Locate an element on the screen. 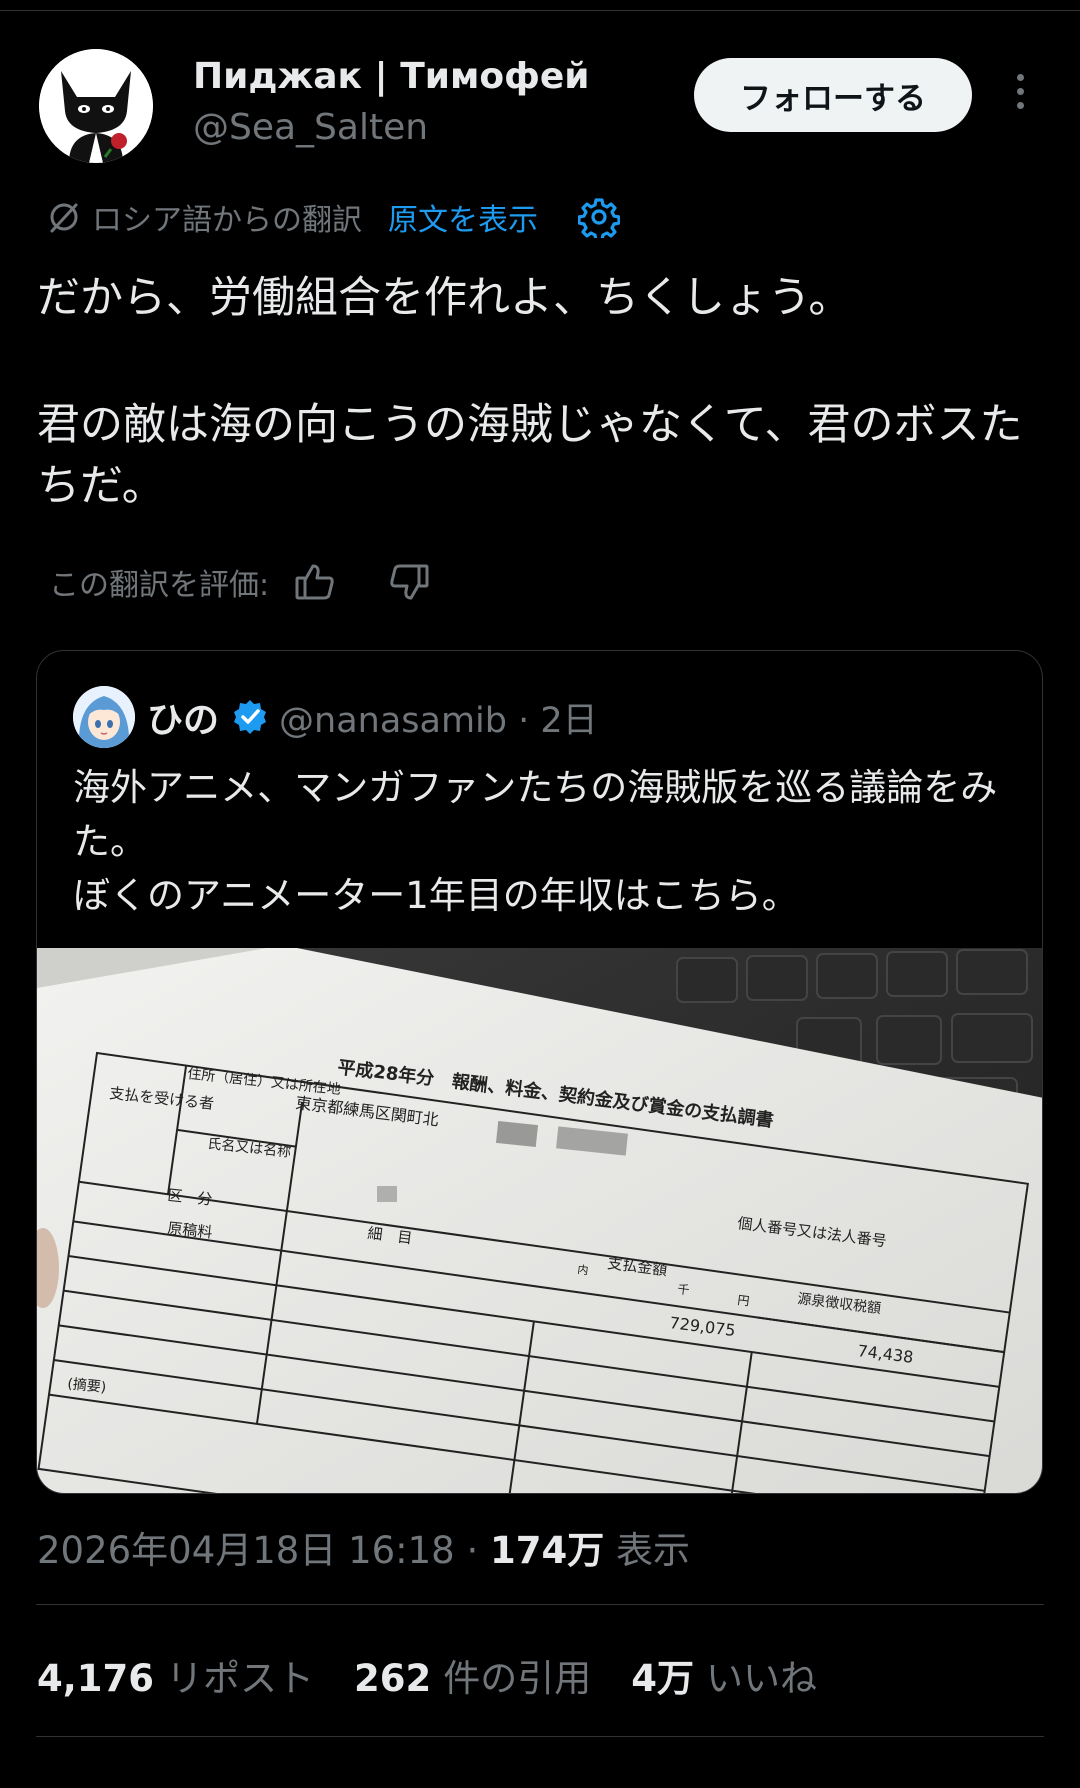 This screenshot has height=1788, width=1080. quoted-display-name: ひの is located at coordinates (183, 717).